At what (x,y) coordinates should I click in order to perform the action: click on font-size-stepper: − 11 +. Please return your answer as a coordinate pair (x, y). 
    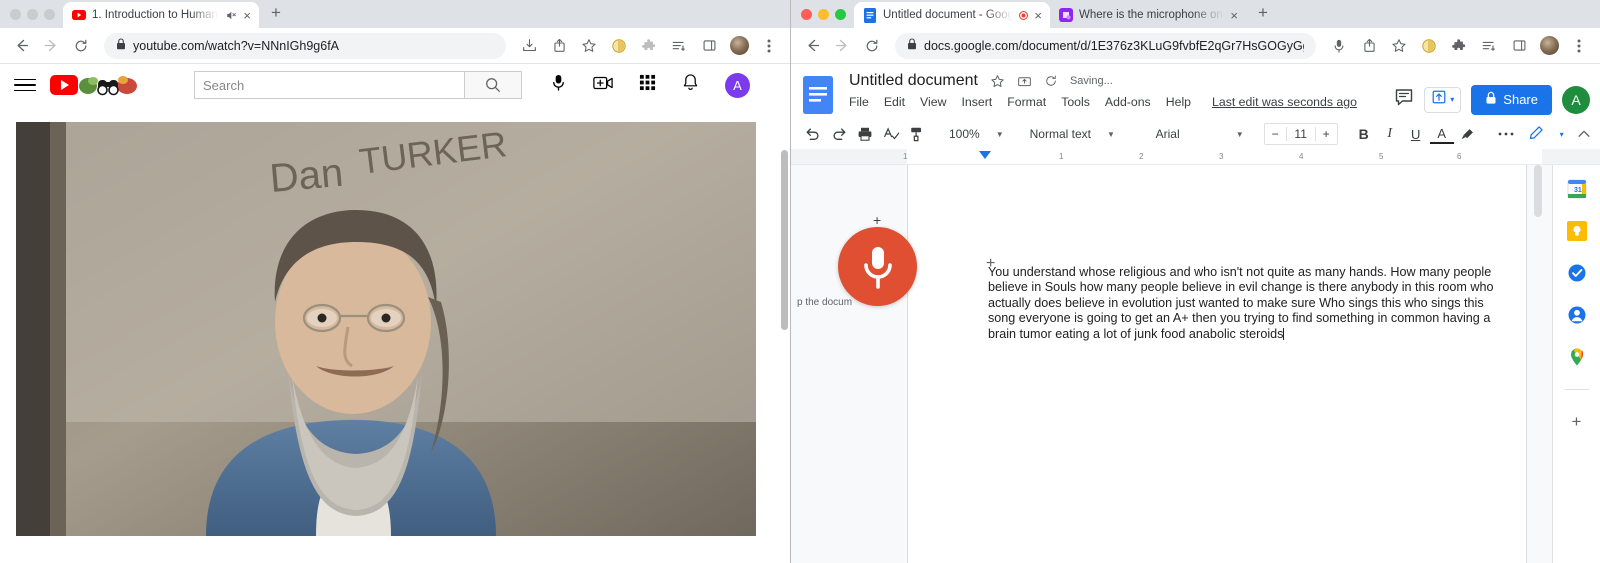
    Looking at the image, I should click on (1300, 134).